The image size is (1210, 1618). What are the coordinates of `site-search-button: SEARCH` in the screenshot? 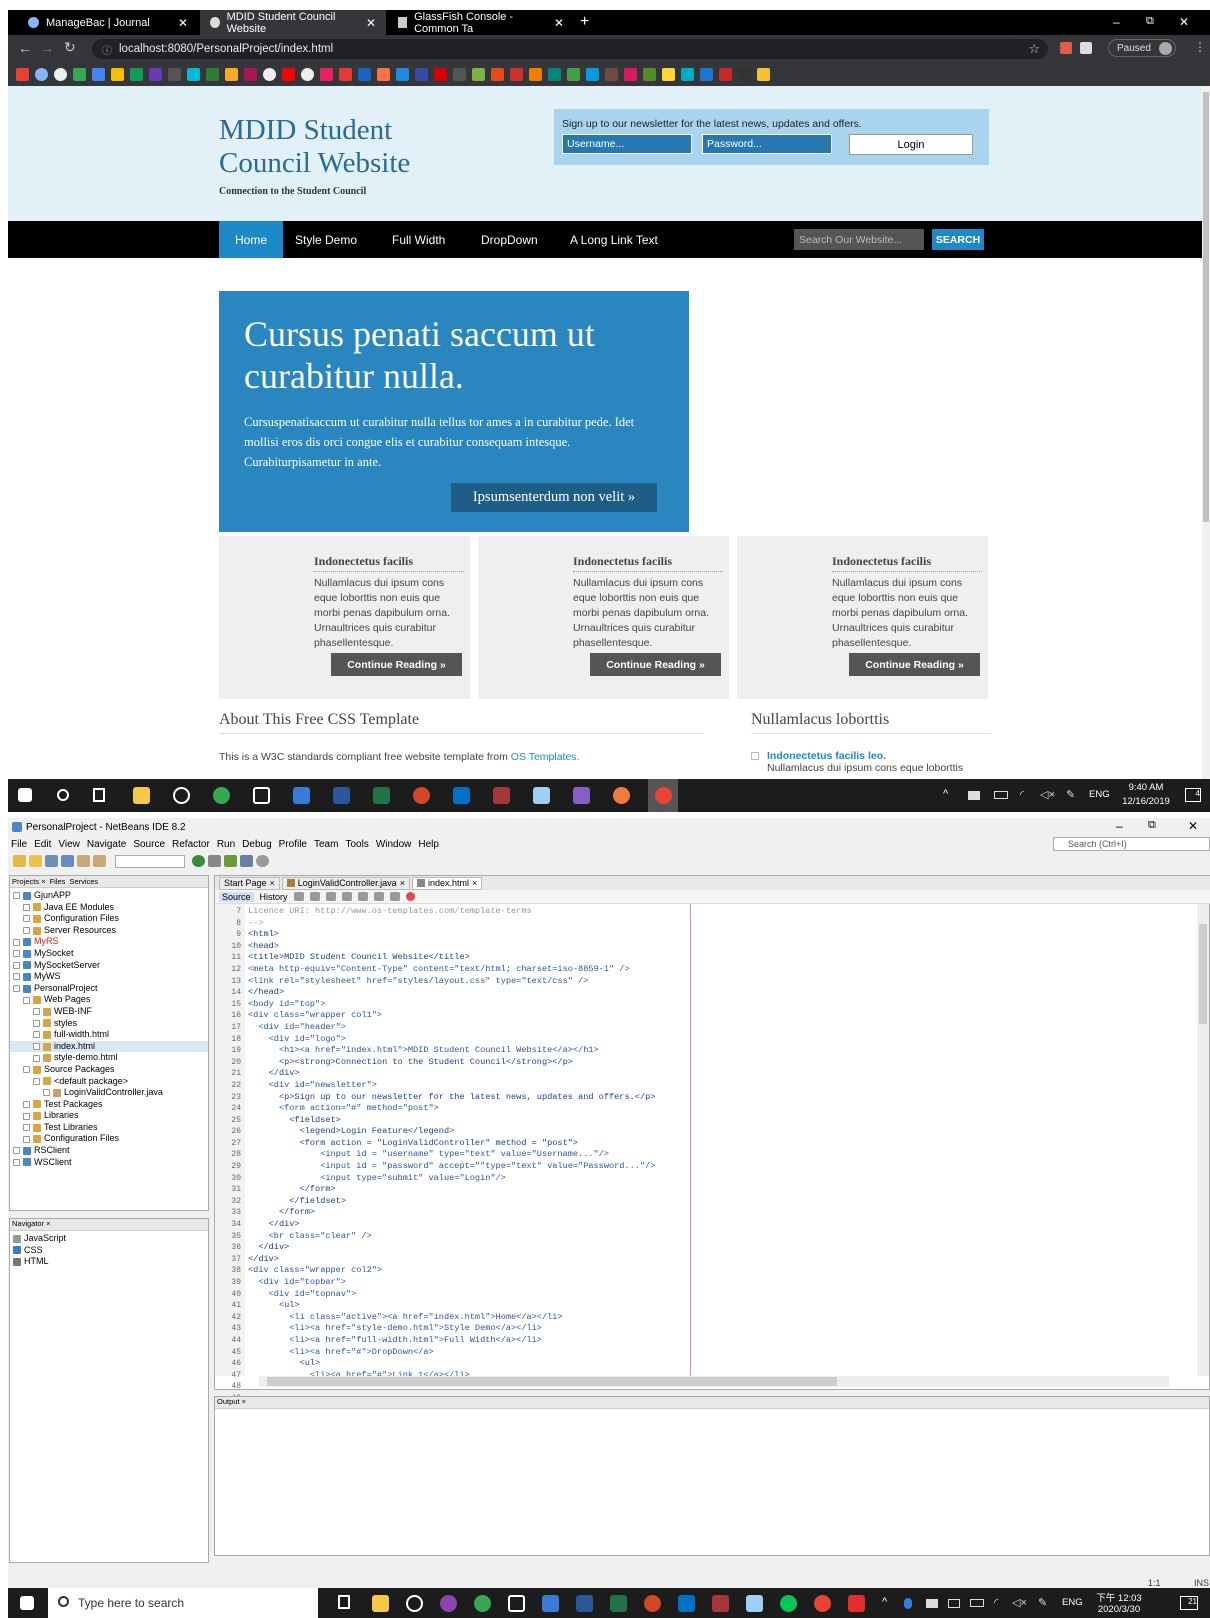 It's located at (958, 239).